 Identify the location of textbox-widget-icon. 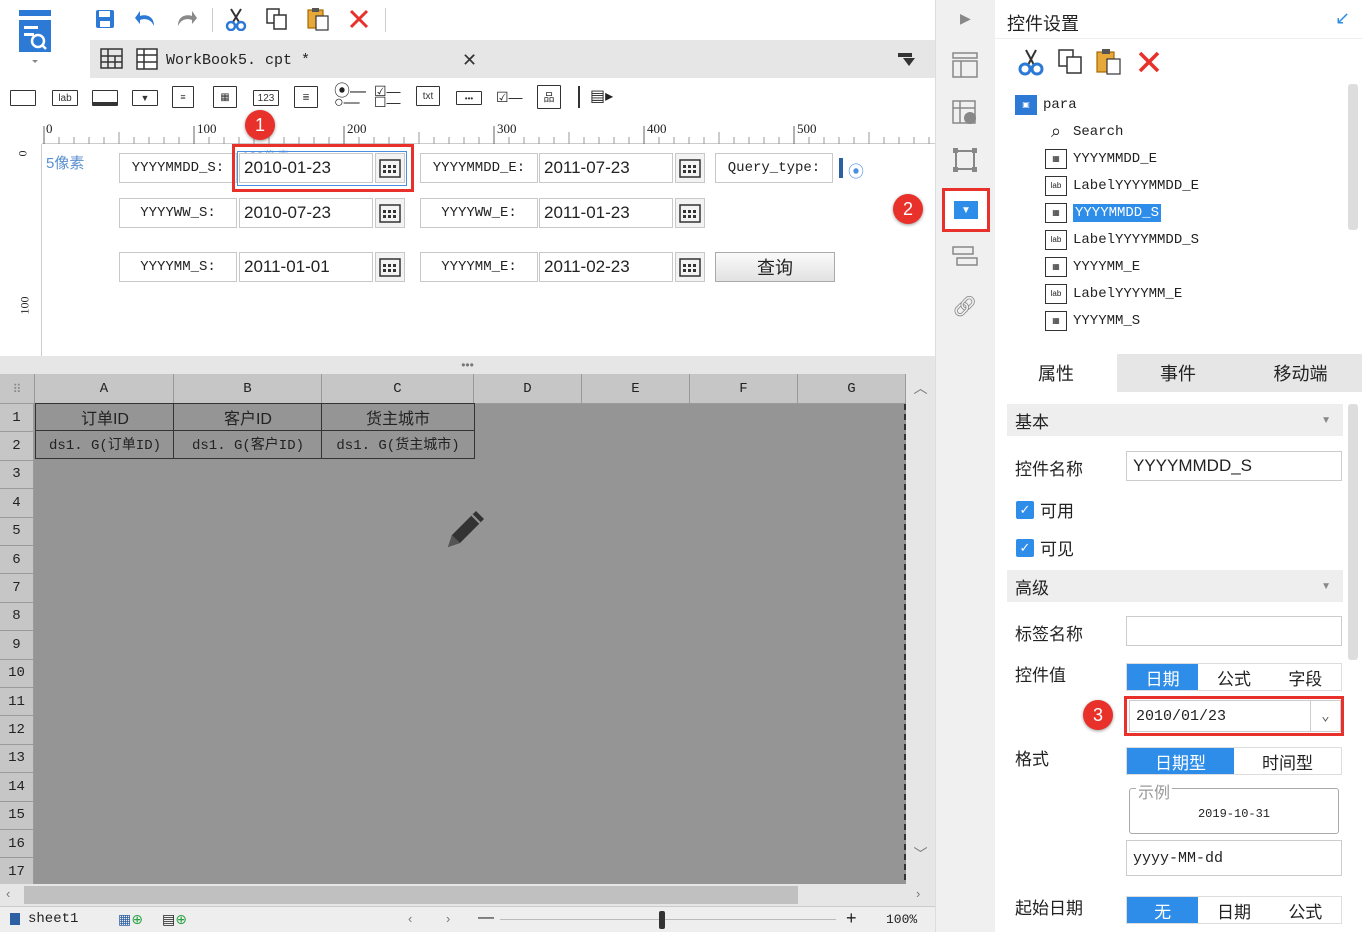
(105, 98).